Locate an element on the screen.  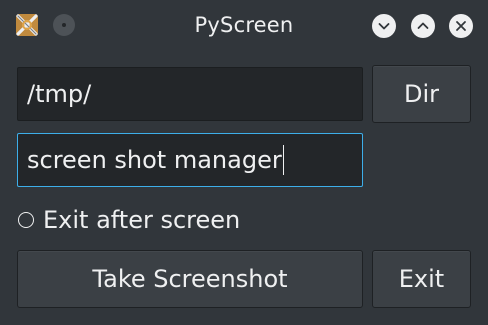
filename-input: screen shot manager is located at coordinates (190, 160).